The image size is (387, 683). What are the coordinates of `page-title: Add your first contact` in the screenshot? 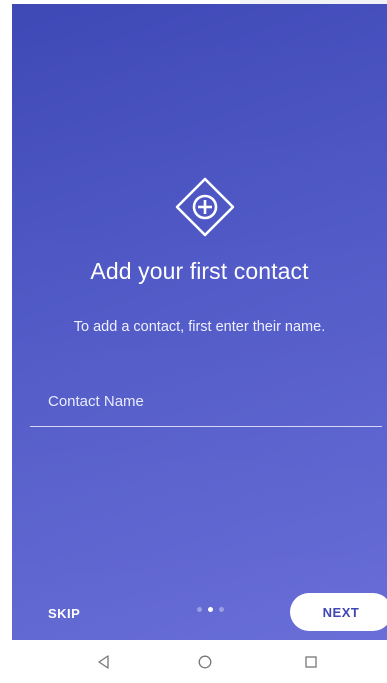 It's located at (199, 271).